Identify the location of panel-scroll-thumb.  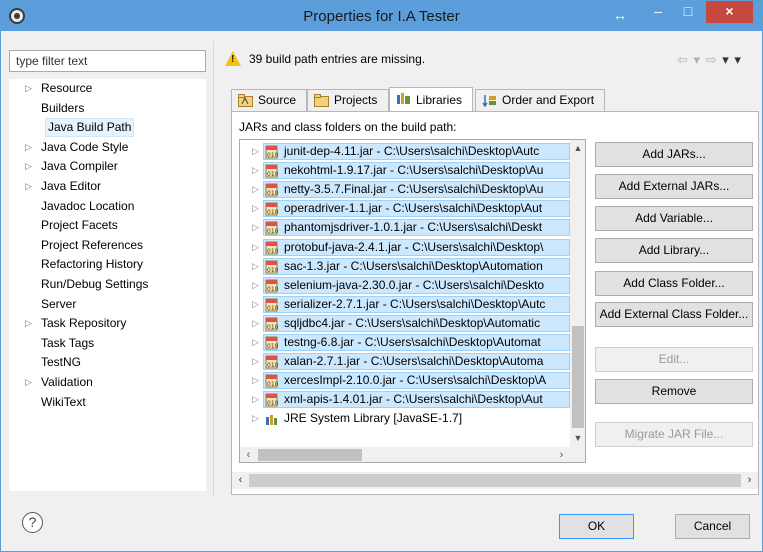
(495, 480).